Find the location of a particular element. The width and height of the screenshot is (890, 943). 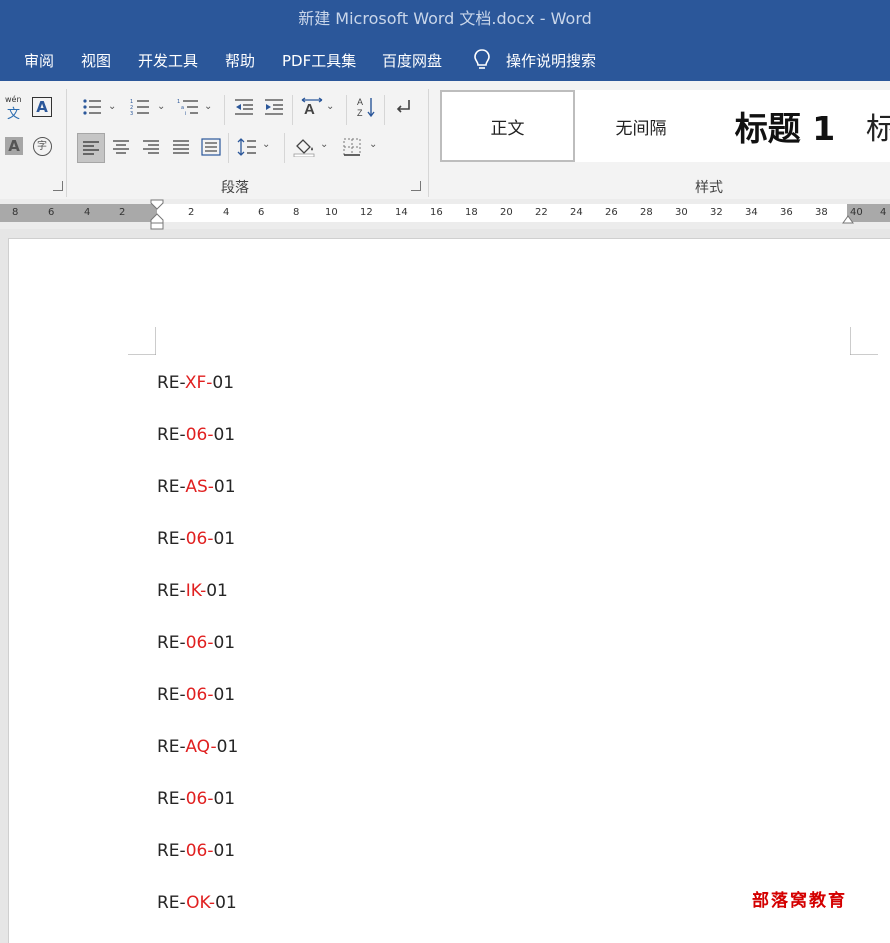

line-spacing-button is located at coordinates (247, 147).